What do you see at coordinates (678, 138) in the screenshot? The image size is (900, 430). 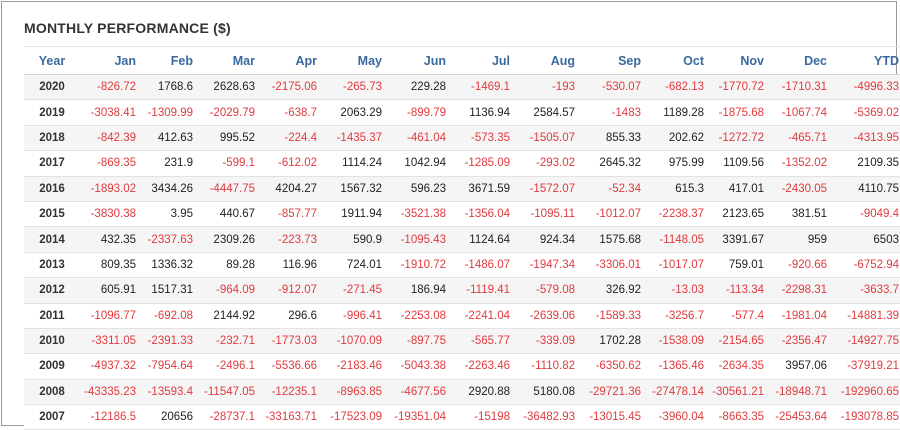 I see `value-cell-oct: 202.62` at bounding box center [678, 138].